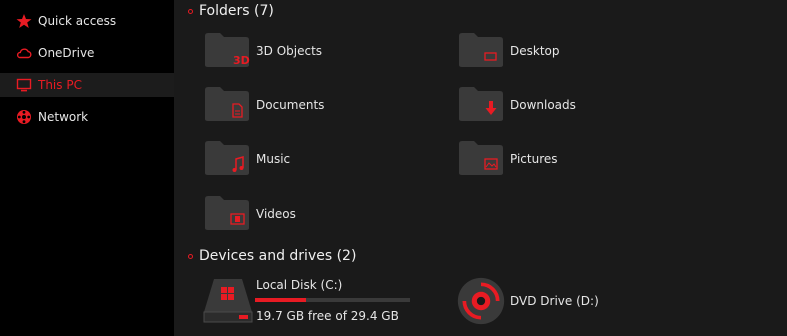  What do you see at coordinates (554, 301) in the screenshot?
I see `drive-label: DVD Drive (D:)` at bounding box center [554, 301].